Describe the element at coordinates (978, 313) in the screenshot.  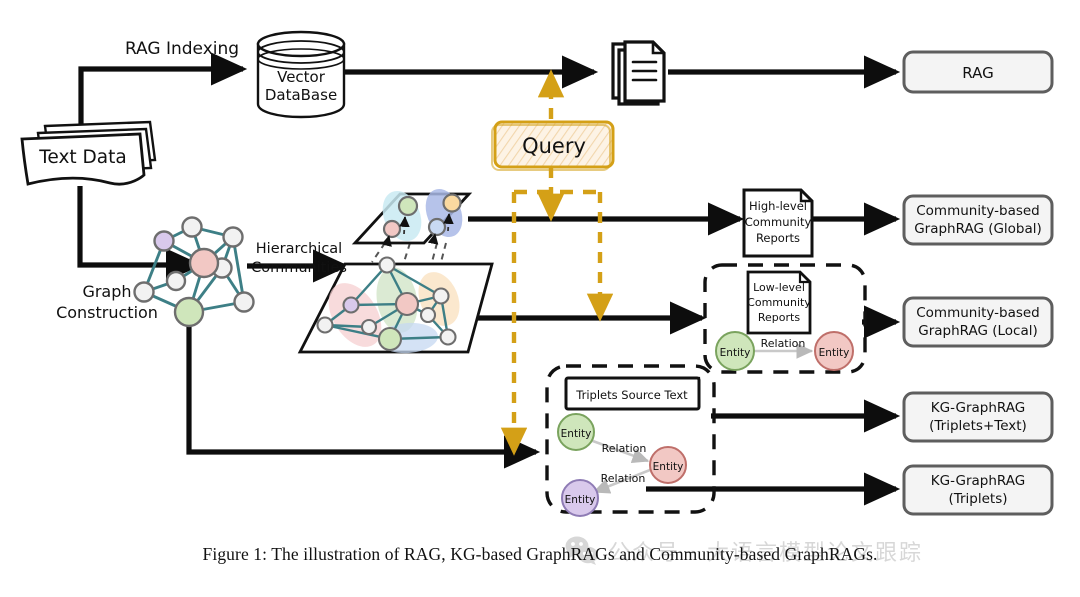
I see `output-local-line1: Community-based` at that location.